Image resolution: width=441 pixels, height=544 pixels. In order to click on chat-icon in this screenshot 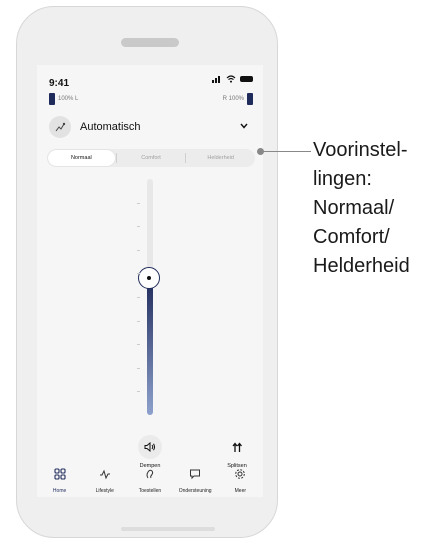, I will do `click(195, 474)`.